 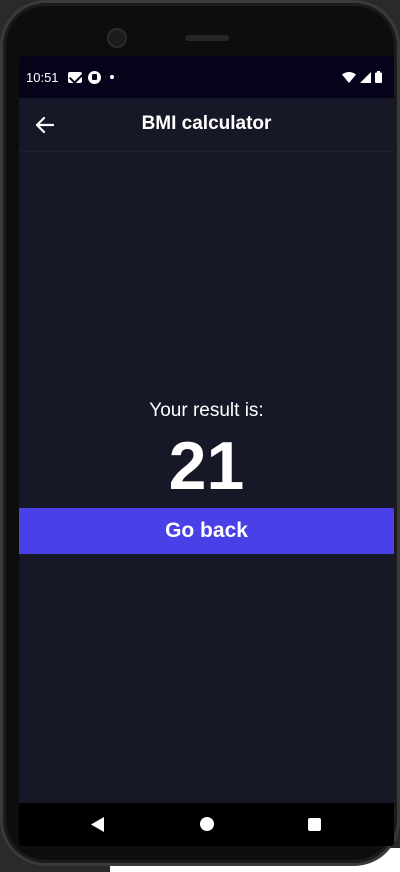 What do you see at coordinates (42, 77) in the screenshot?
I see `status-time: 10:51` at bounding box center [42, 77].